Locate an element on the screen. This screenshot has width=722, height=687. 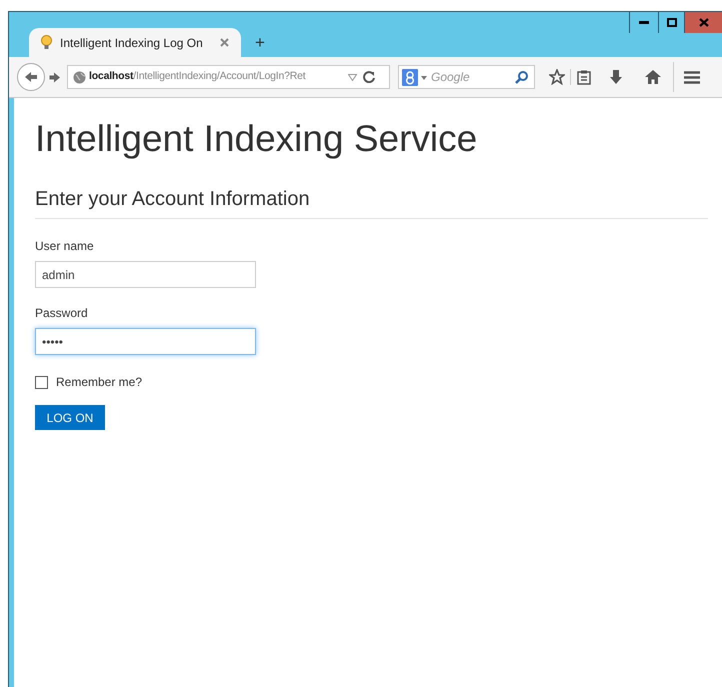
close-button is located at coordinates (703, 22).